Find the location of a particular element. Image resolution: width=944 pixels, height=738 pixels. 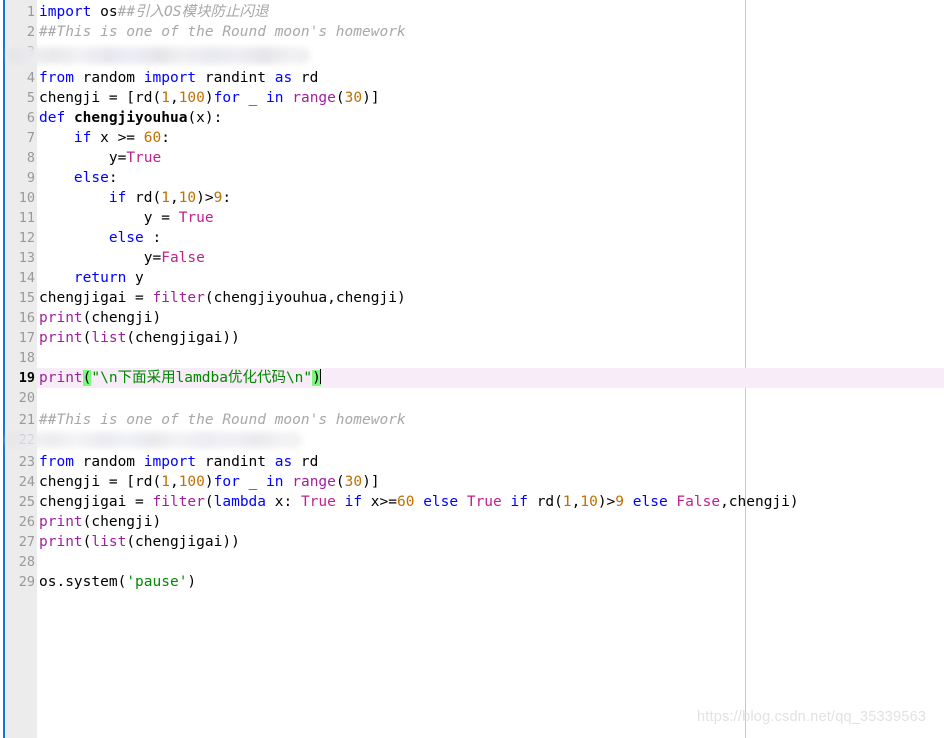

code-line: 23 from random import randint as rd is located at coordinates (472, 462).